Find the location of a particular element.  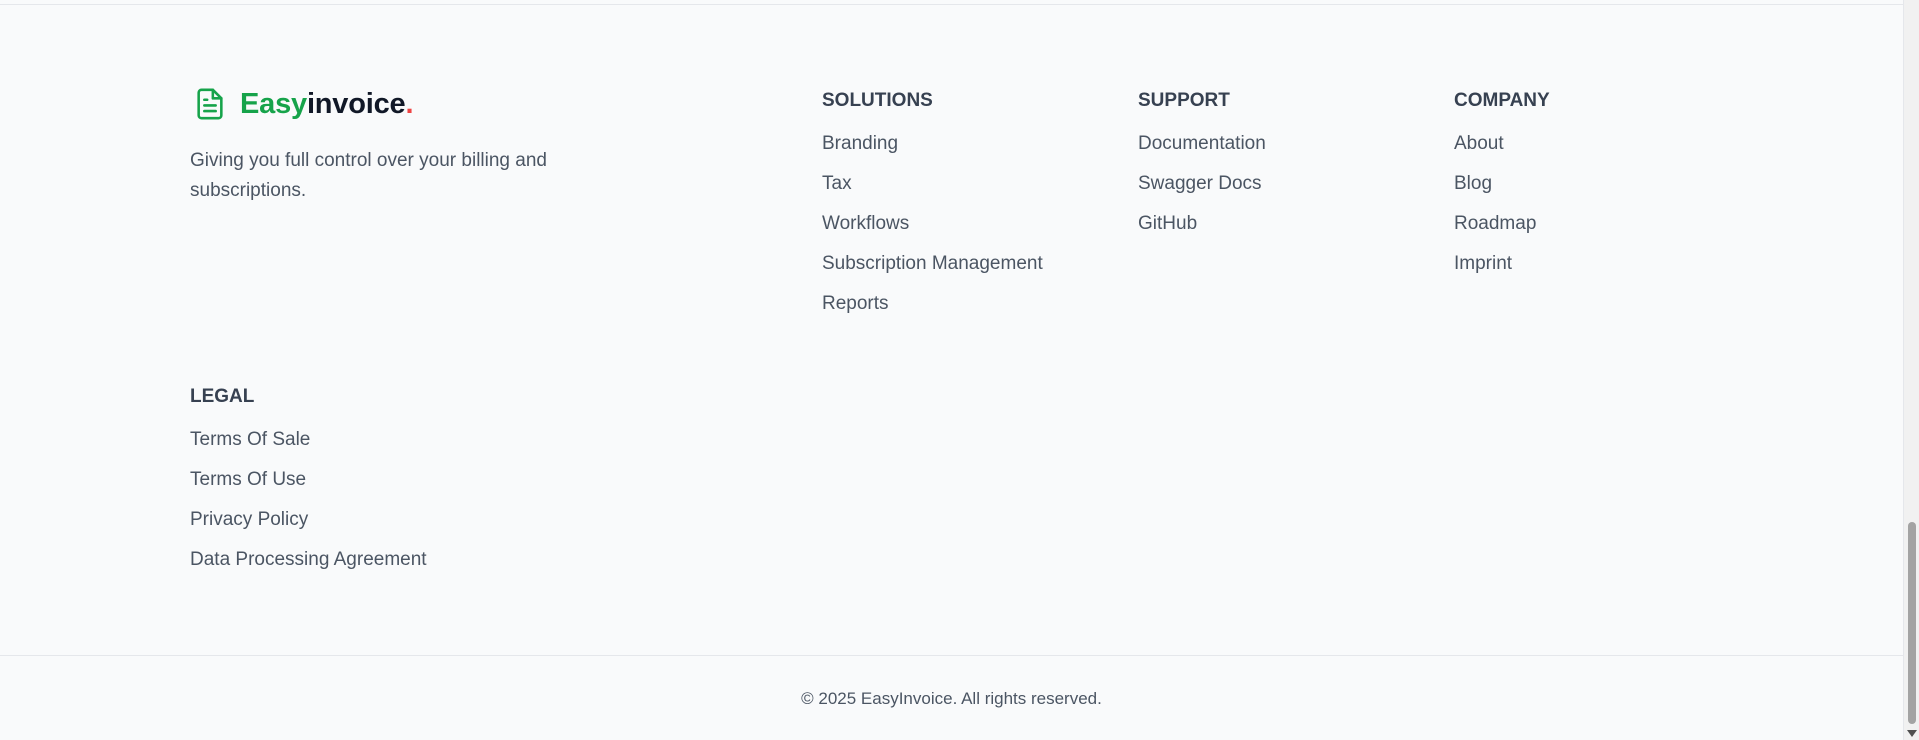

vertical-scrollbar is located at coordinates (1911, 370).